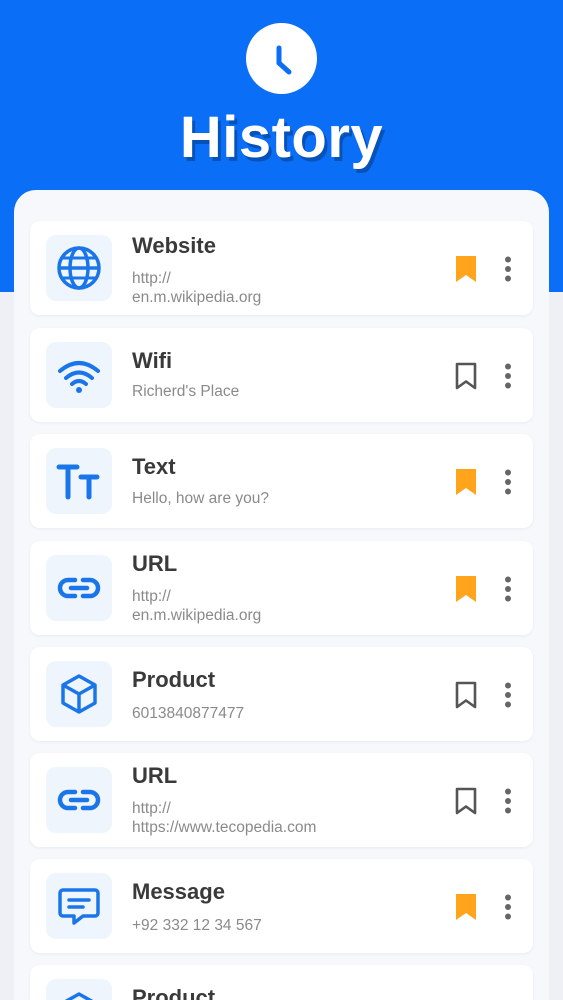 The height and width of the screenshot is (1000, 563). I want to click on wifi-icon, so click(79, 377).